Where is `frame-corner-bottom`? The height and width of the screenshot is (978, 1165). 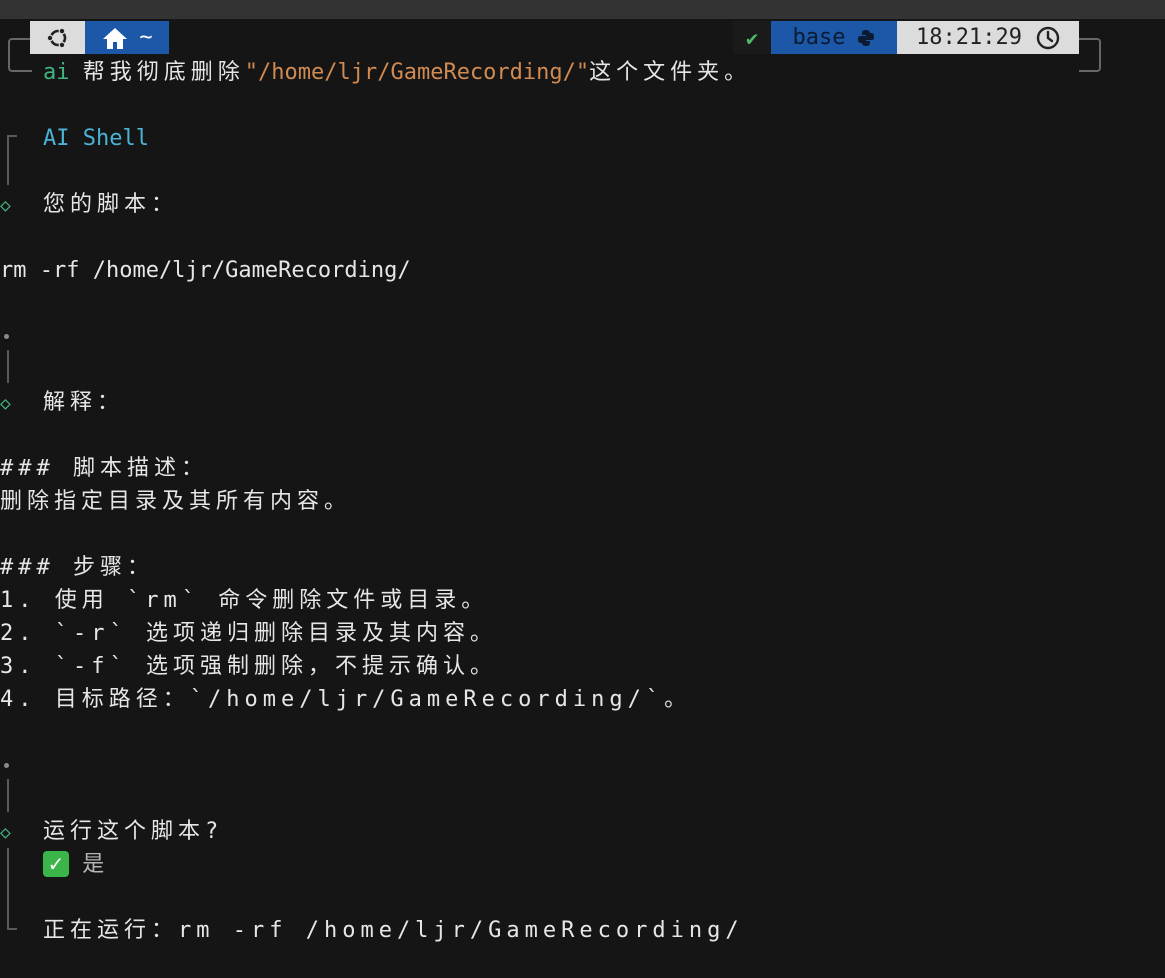 frame-corner-bottom is located at coordinates (12, 923).